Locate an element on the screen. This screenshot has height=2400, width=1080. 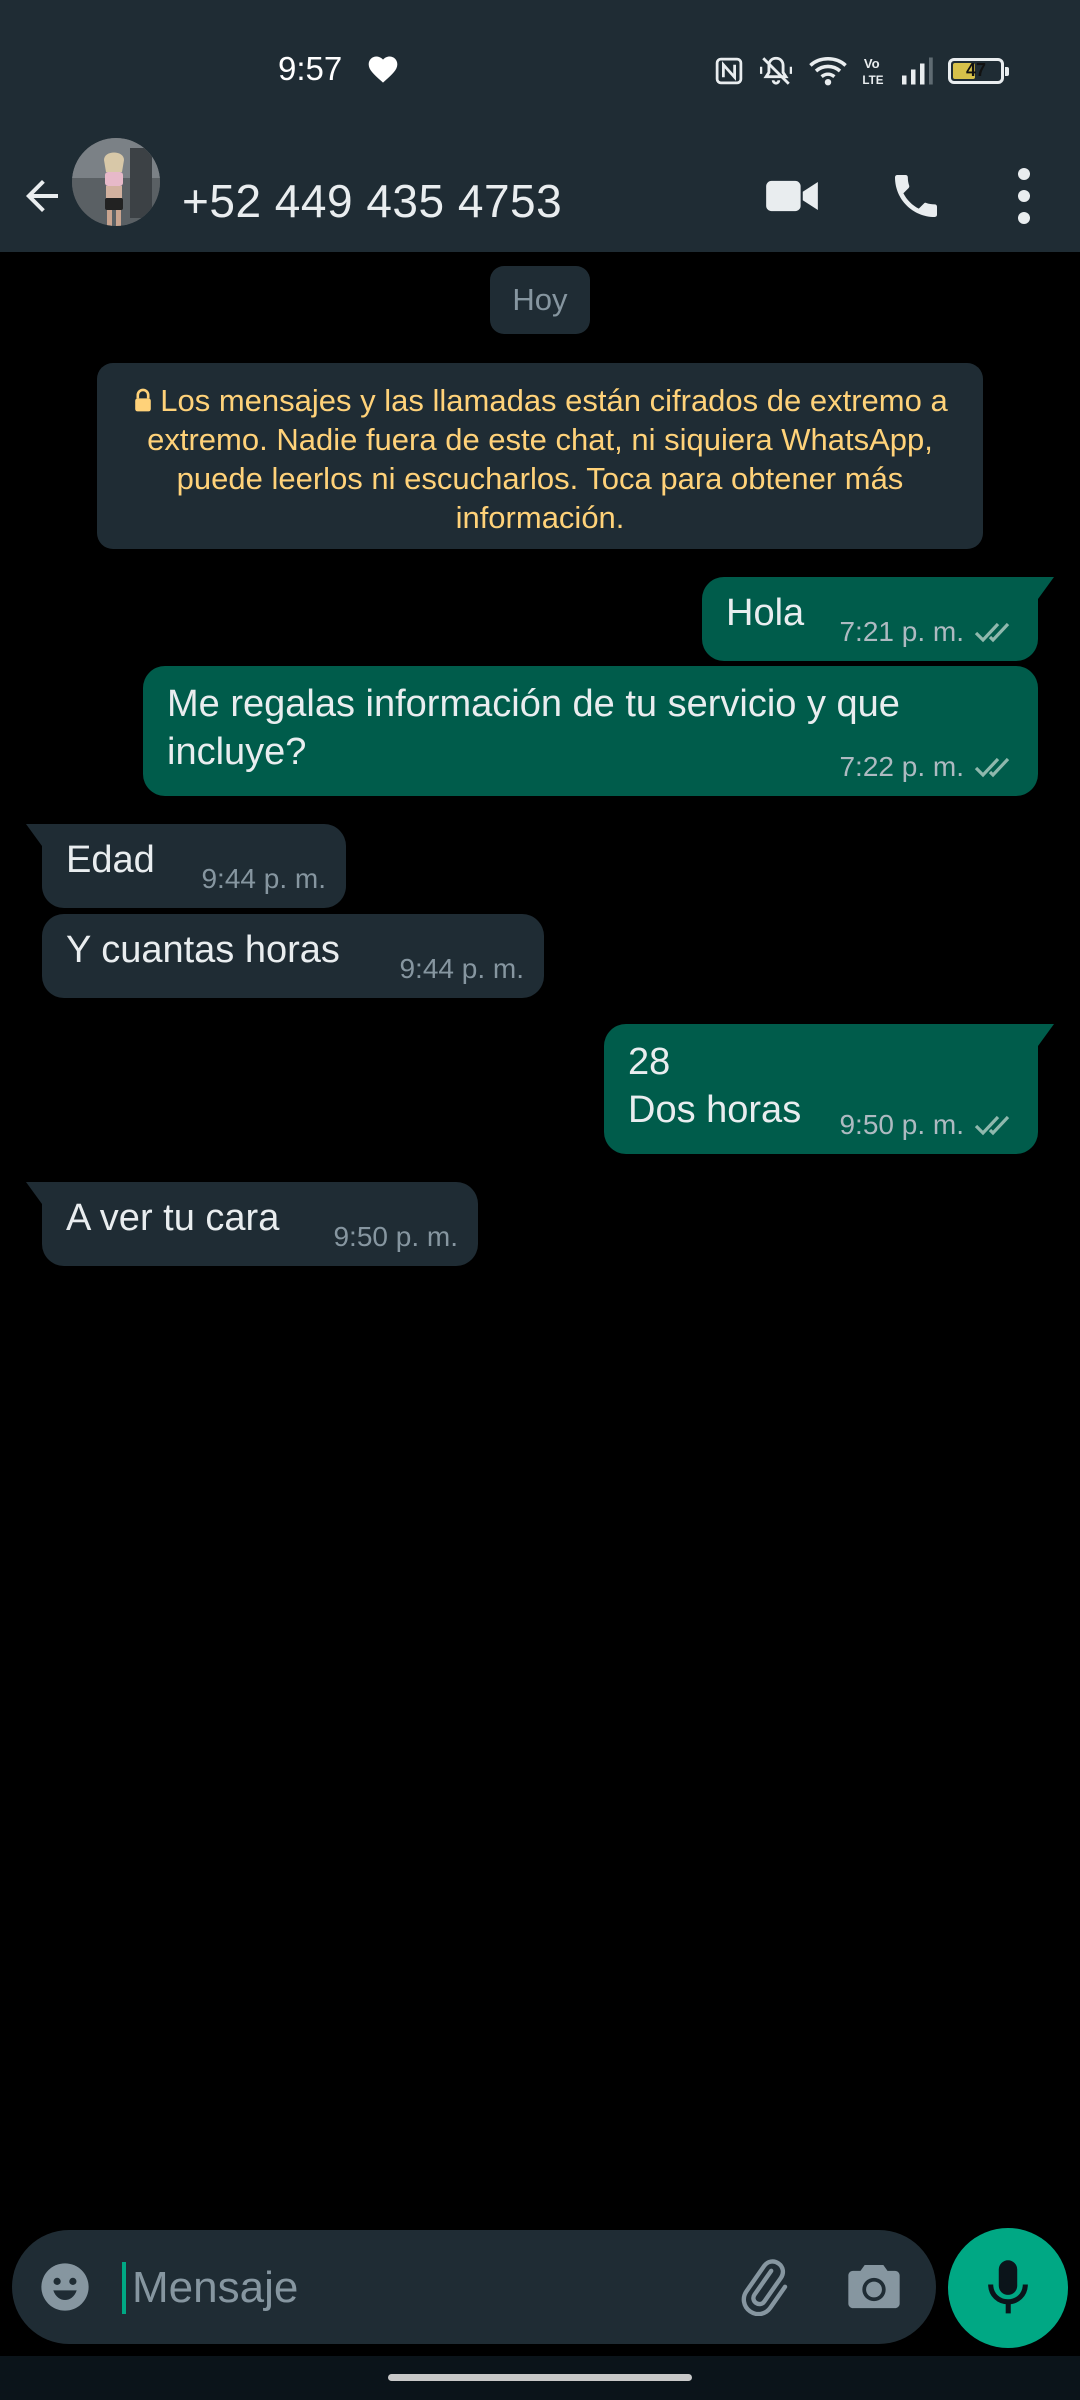
video-call-icon is located at coordinates (792, 196).